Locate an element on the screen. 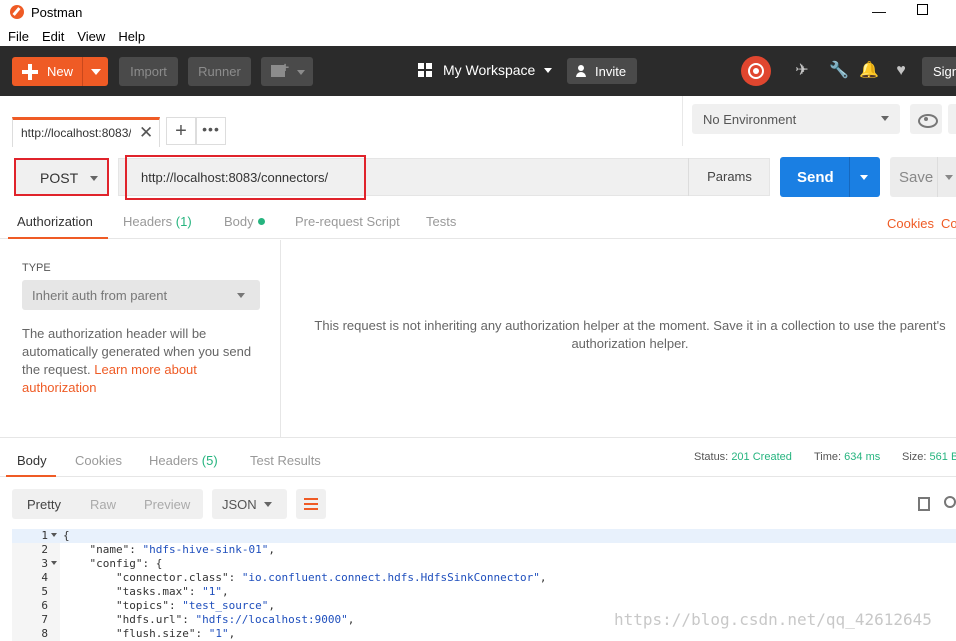 The height and width of the screenshot is (641, 956). code-text: "tasks.max": "1", is located at coordinates (146, 591).